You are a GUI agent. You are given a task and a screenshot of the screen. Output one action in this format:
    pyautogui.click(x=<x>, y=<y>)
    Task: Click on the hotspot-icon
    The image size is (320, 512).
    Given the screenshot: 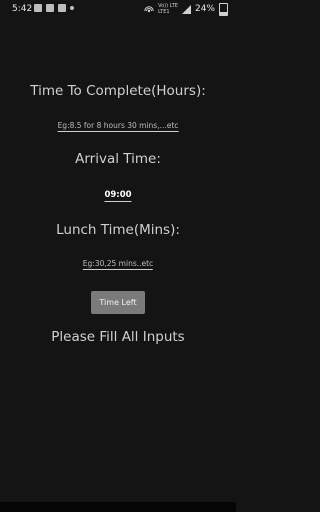 What is the action you would take?
    pyautogui.click(x=149, y=8)
    